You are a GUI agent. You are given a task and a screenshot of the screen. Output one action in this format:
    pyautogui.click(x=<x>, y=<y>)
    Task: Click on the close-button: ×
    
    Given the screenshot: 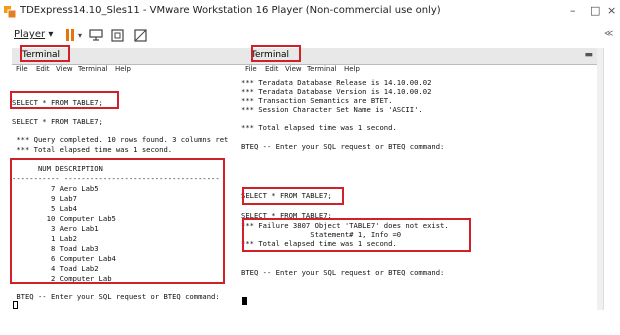 What is the action you would take?
    pyautogui.click(x=611, y=10)
    